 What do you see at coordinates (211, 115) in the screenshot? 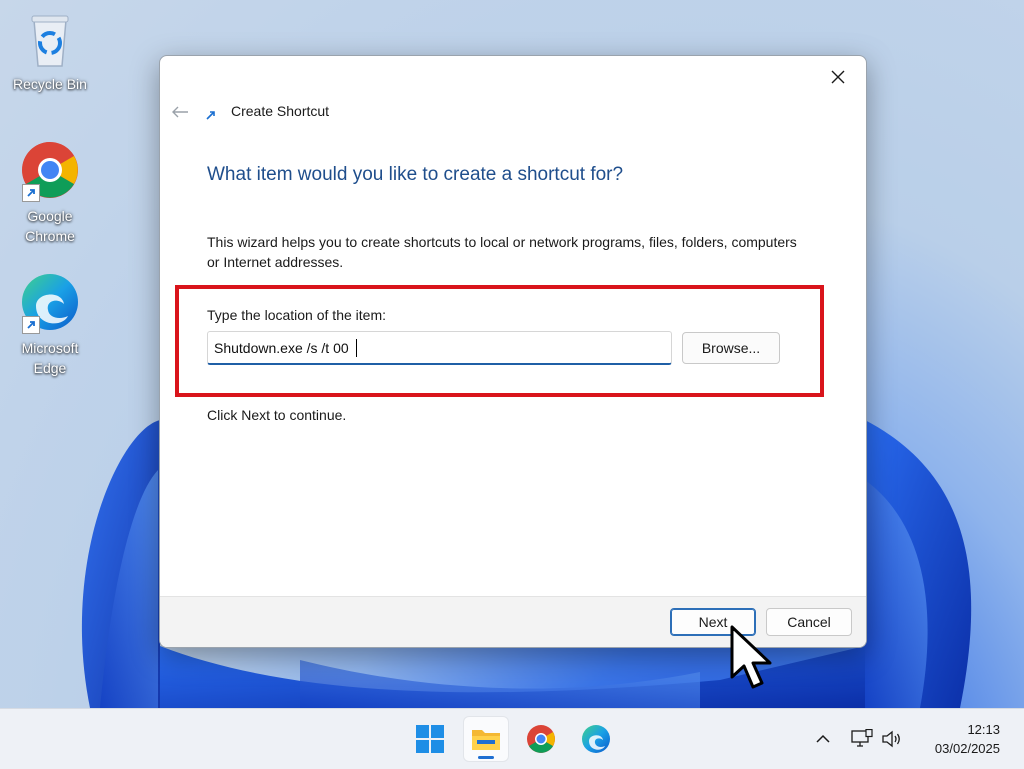
I see `shortcut-wizard-icon` at bounding box center [211, 115].